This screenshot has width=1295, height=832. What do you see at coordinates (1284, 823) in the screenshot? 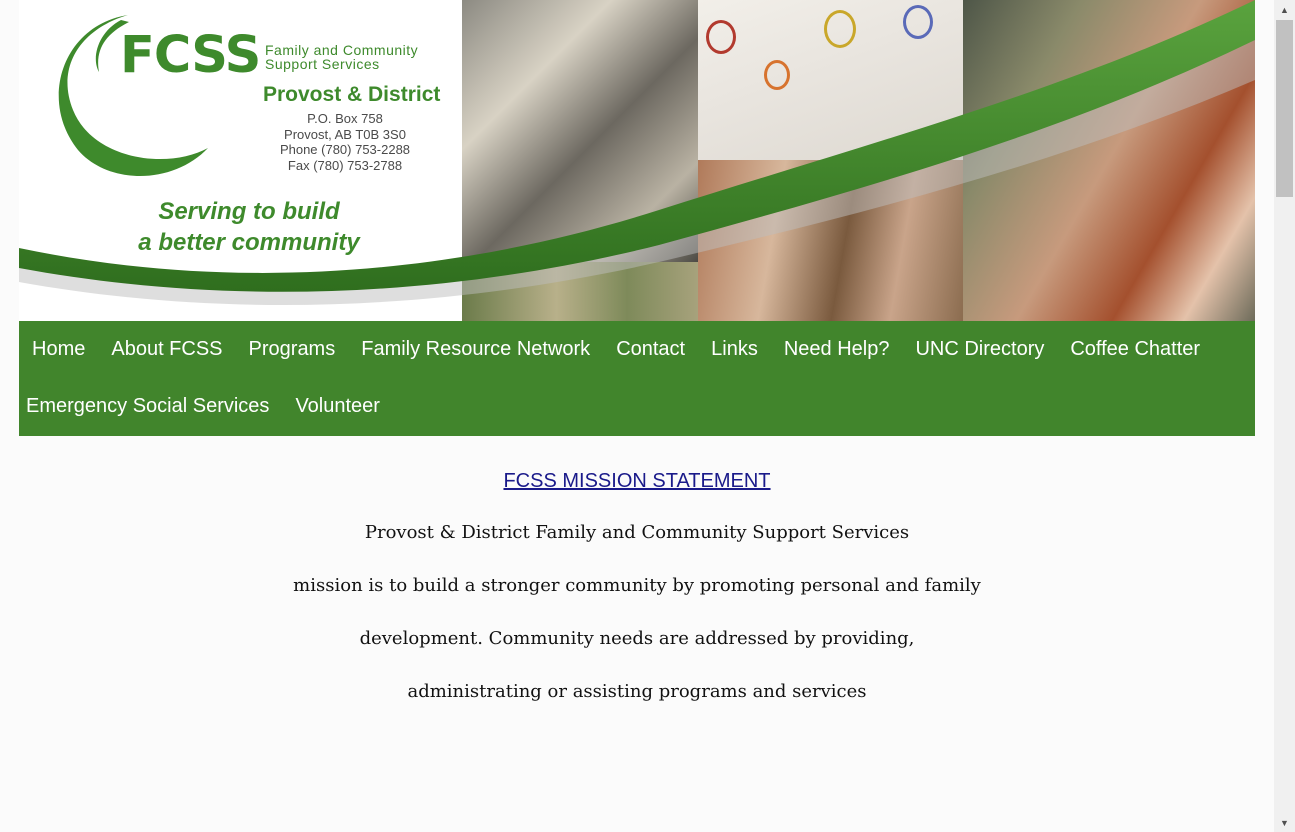
I see `arrow-down-icon: ▼` at bounding box center [1284, 823].